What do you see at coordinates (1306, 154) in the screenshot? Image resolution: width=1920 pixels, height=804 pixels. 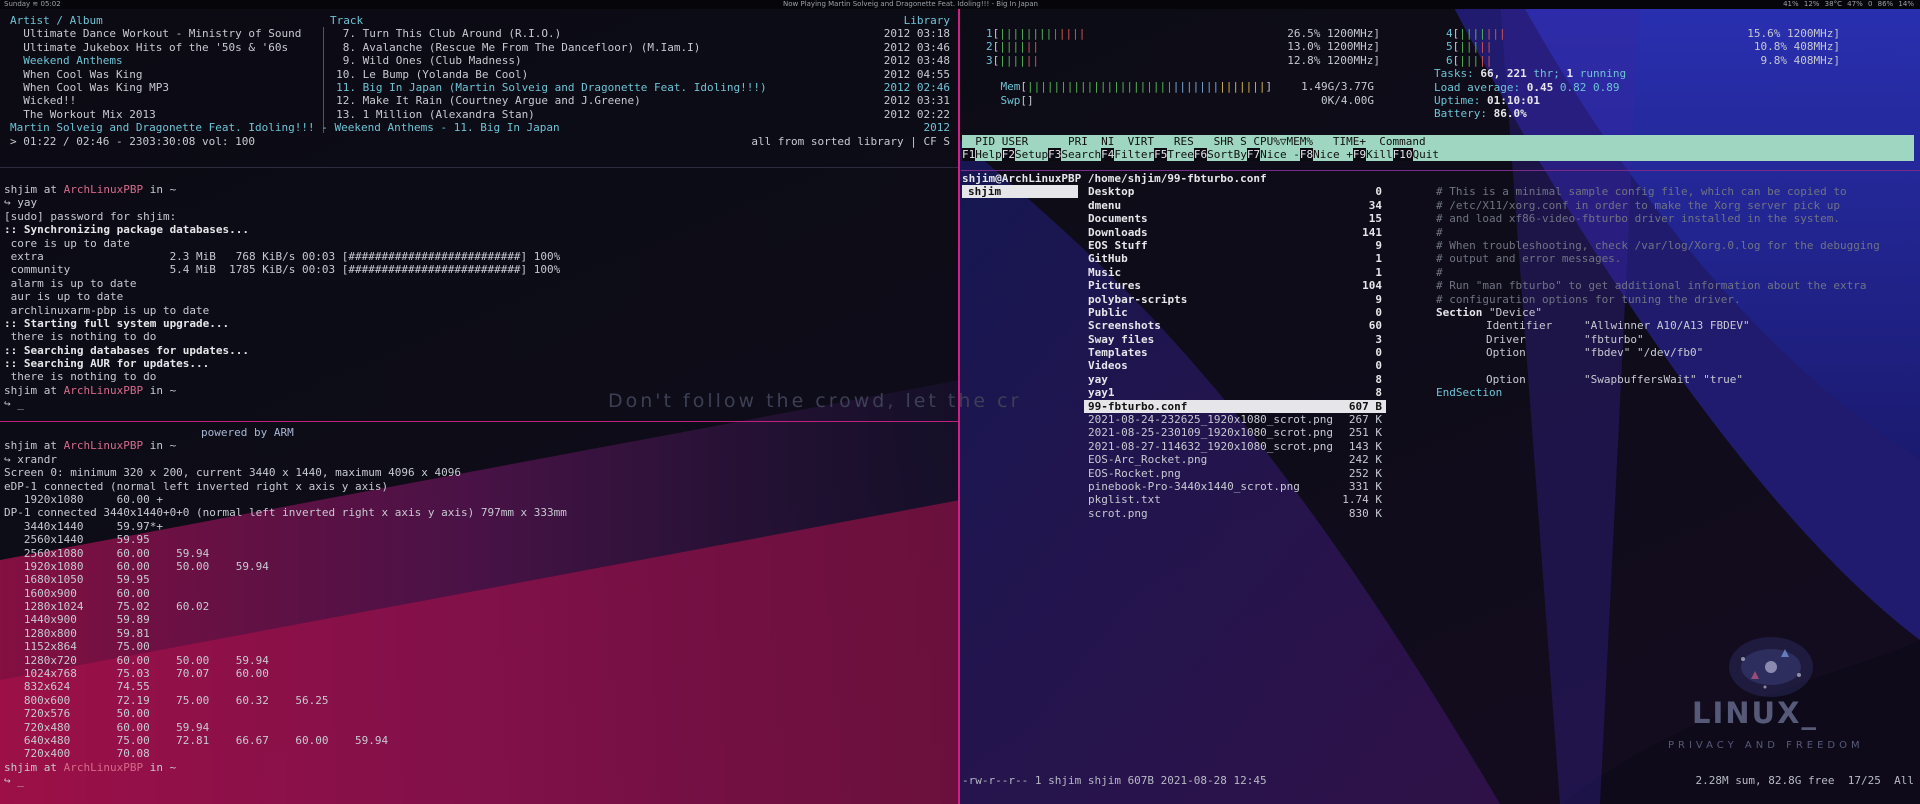 I see `fkey-f8: F8` at bounding box center [1306, 154].